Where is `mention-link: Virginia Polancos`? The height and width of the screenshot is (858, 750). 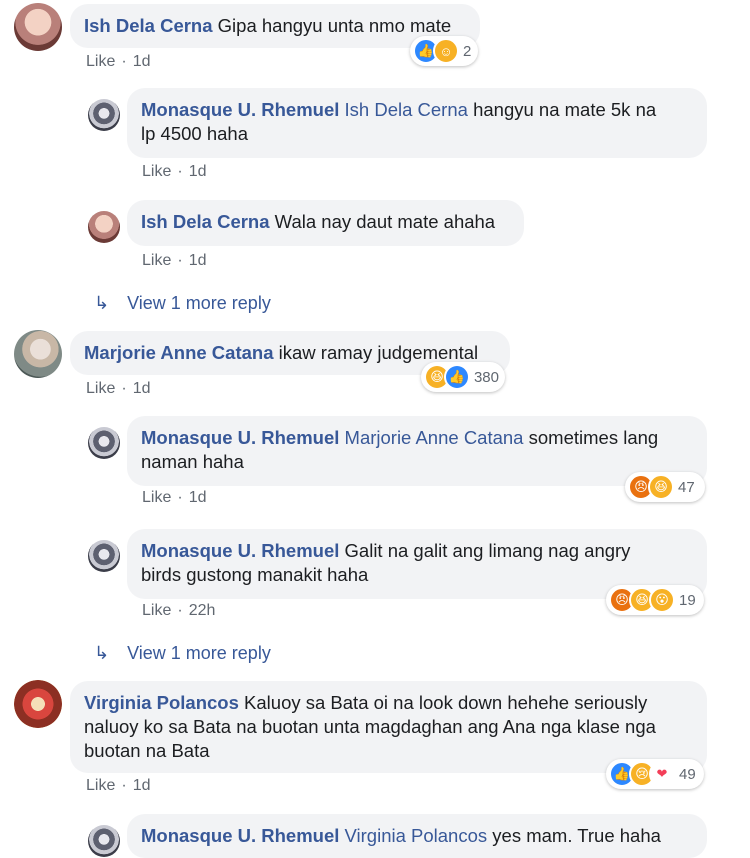 mention-link: Virginia Polancos is located at coordinates (416, 835).